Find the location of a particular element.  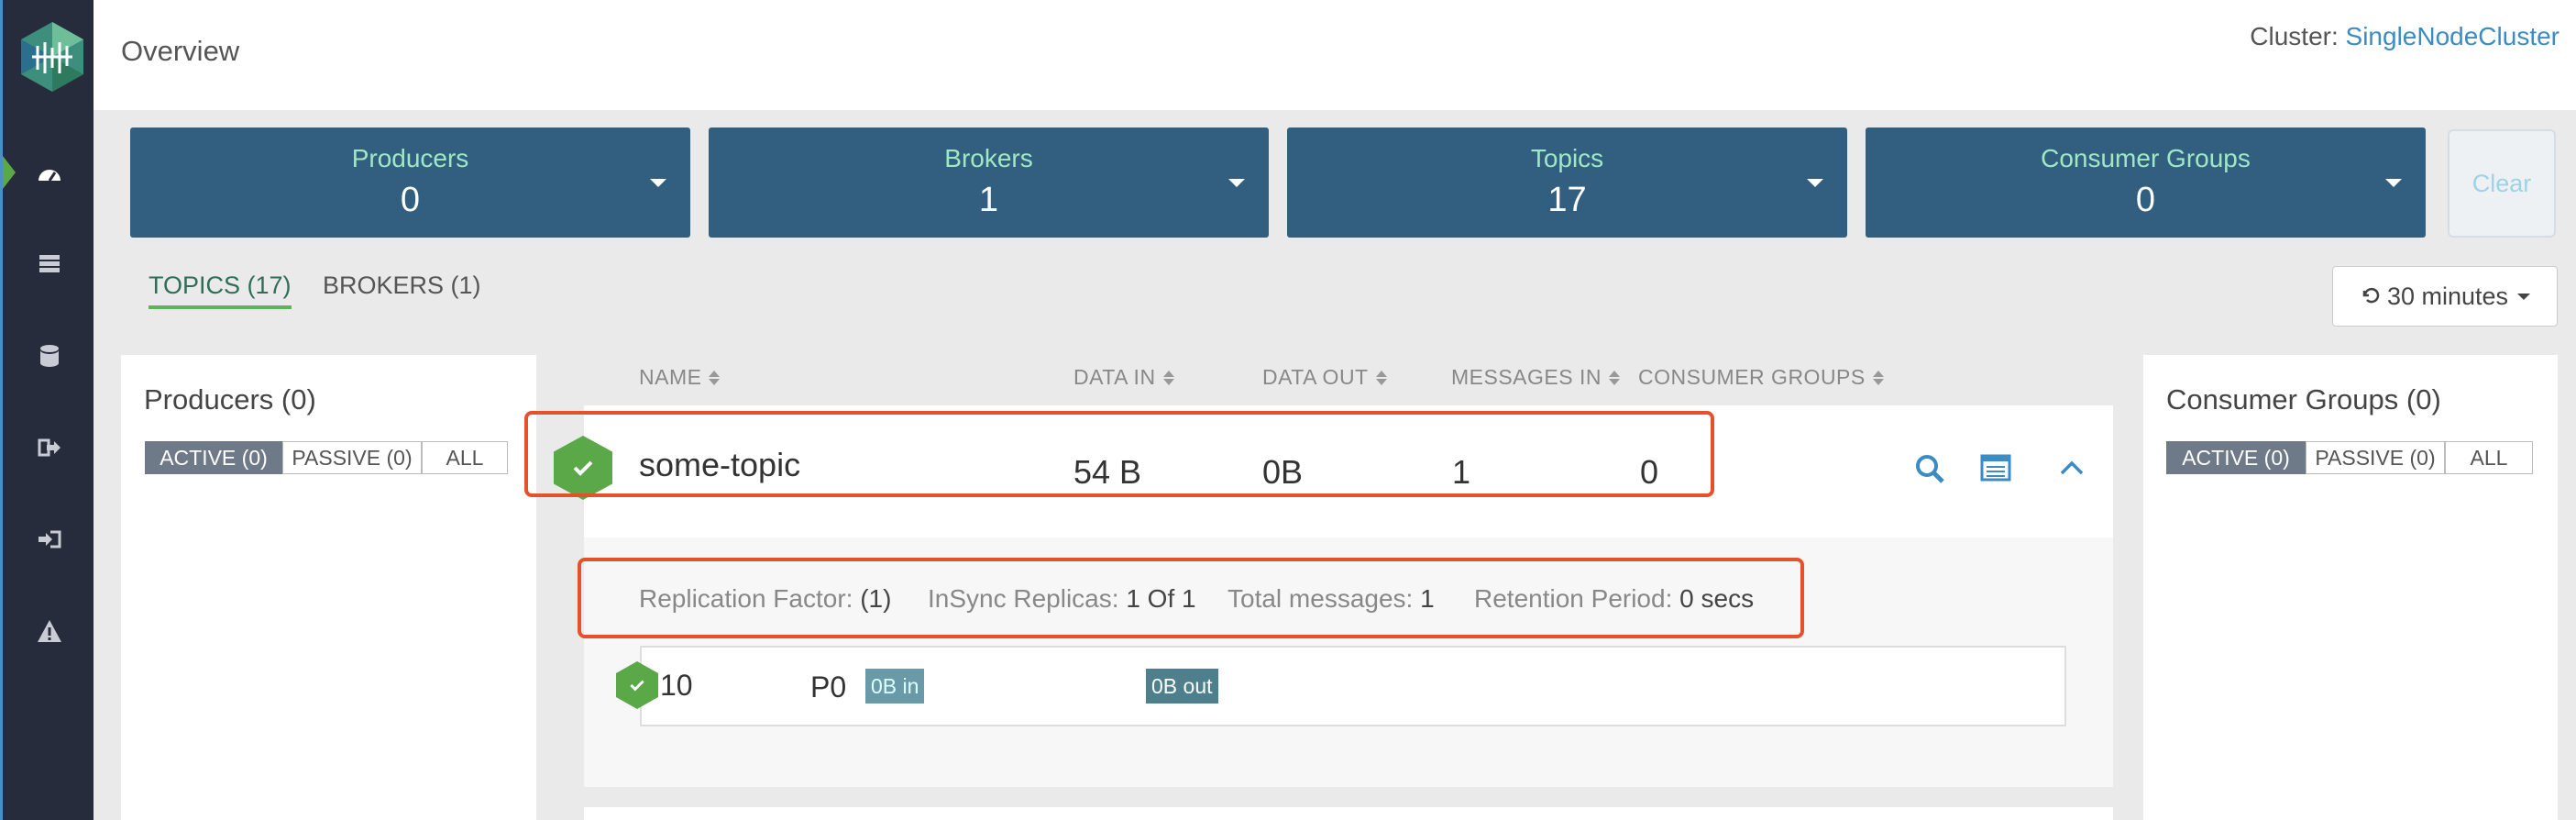

partition-broker: 10 is located at coordinates (677, 685).